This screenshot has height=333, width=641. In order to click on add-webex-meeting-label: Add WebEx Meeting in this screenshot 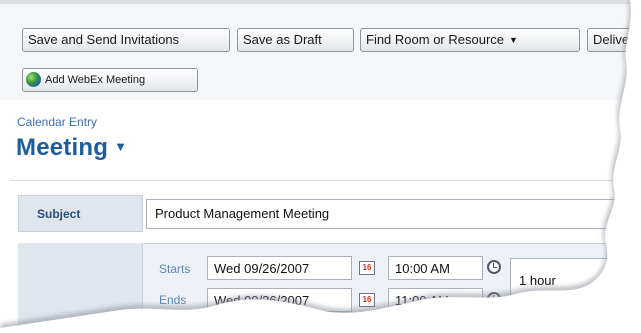, I will do `click(95, 80)`.